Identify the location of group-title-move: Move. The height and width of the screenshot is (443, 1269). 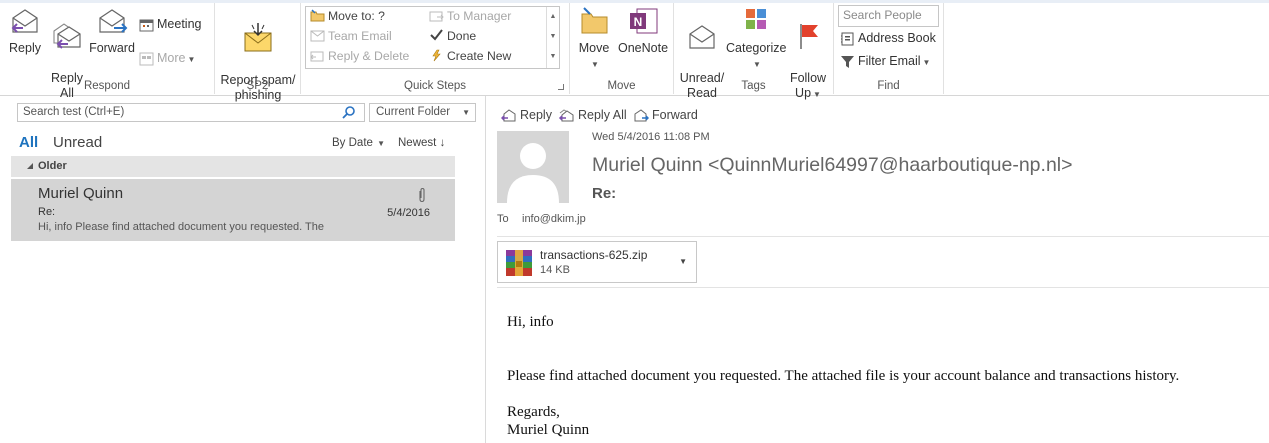
(621, 86).